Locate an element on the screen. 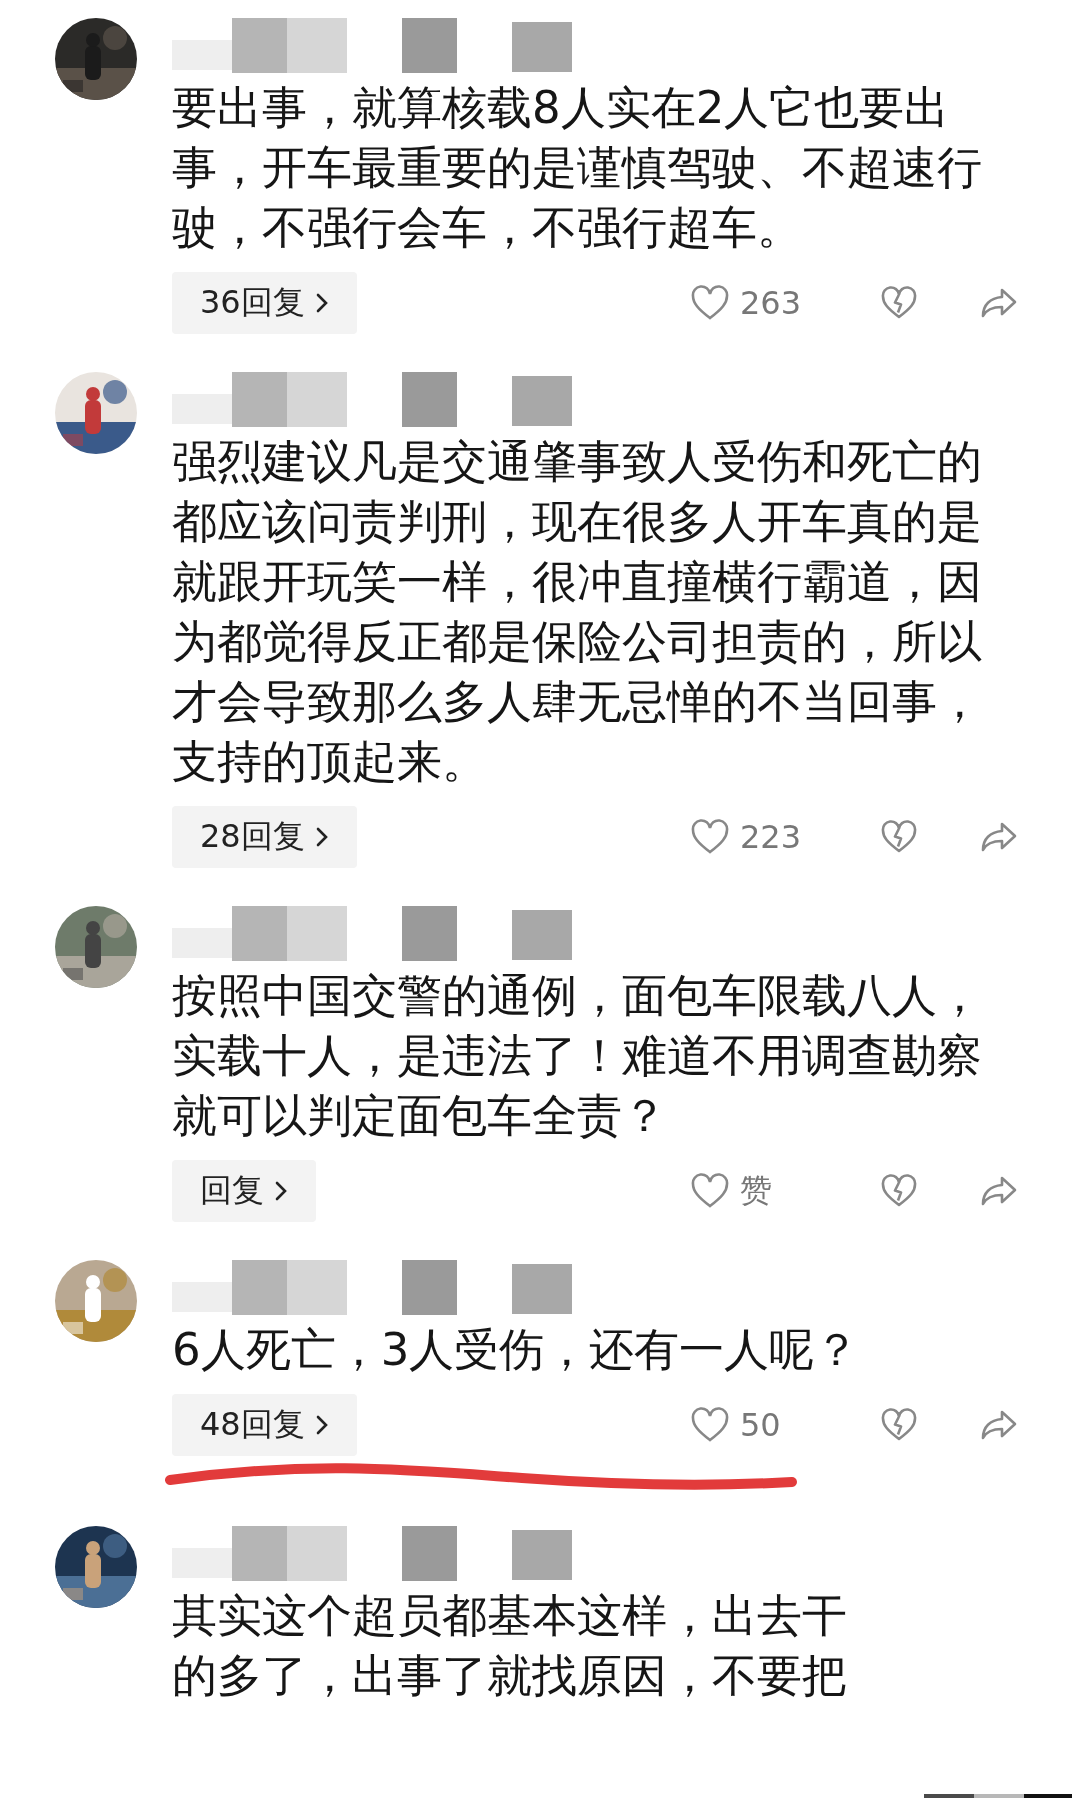 The width and height of the screenshot is (1080, 1798). replies-button: 28回复 is located at coordinates (264, 837).